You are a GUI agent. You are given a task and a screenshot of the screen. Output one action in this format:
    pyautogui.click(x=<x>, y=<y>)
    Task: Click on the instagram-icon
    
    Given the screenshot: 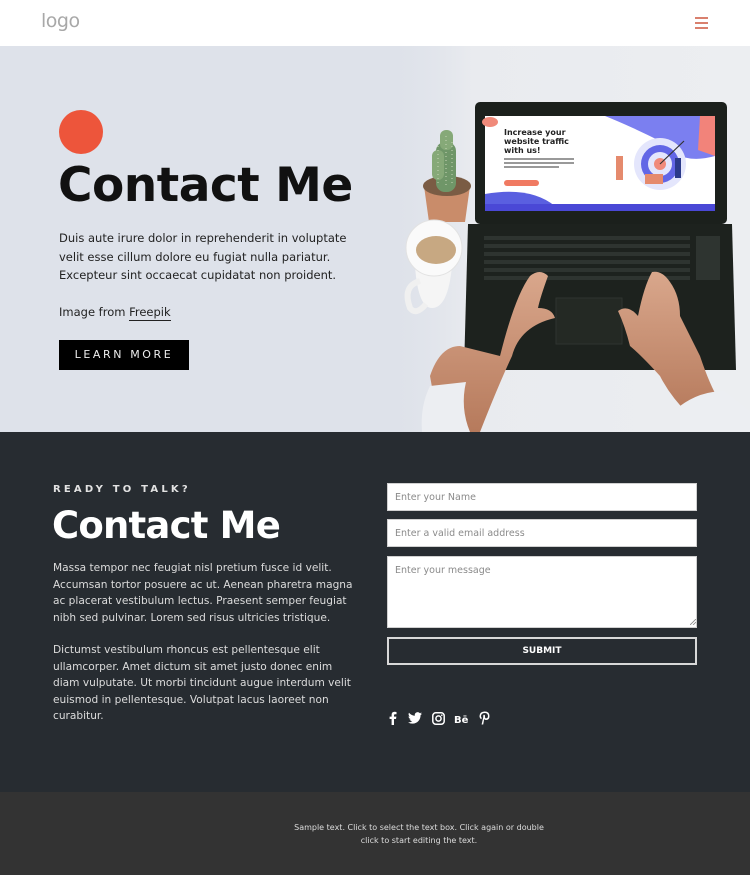 What is the action you would take?
    pyautogui.click(x=438, y=718)
    